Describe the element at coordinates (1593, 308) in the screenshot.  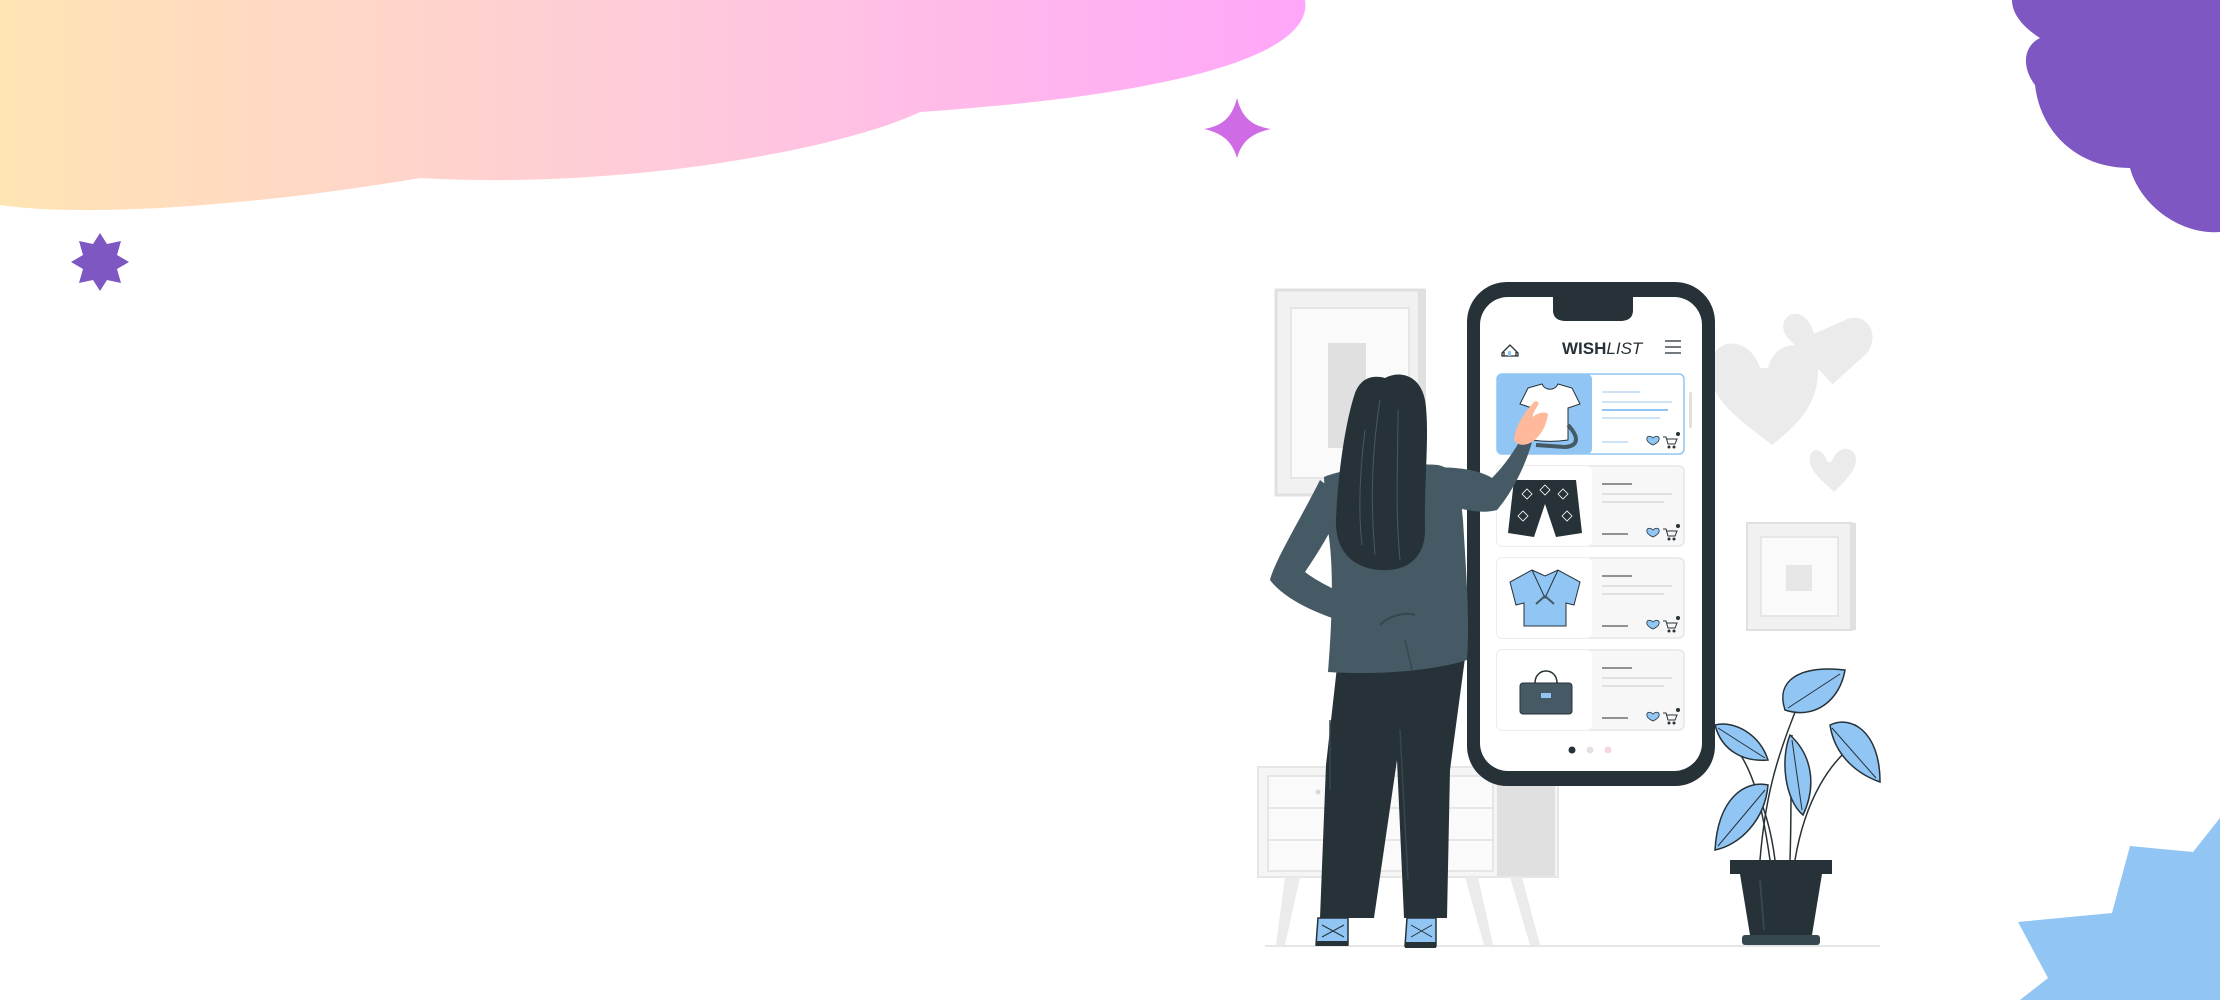
I see `phone-notch` at that location.